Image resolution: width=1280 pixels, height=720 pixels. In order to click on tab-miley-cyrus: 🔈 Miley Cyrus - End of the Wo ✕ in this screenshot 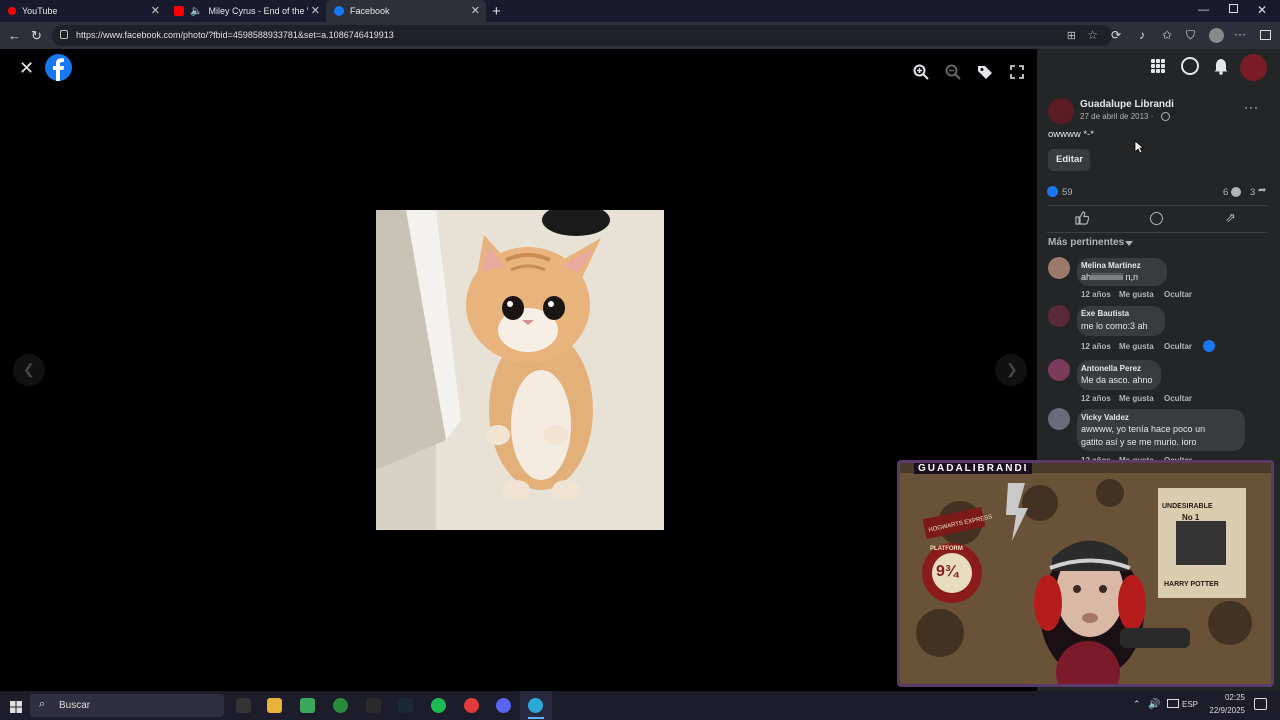, I will do `click(246, 11)`.